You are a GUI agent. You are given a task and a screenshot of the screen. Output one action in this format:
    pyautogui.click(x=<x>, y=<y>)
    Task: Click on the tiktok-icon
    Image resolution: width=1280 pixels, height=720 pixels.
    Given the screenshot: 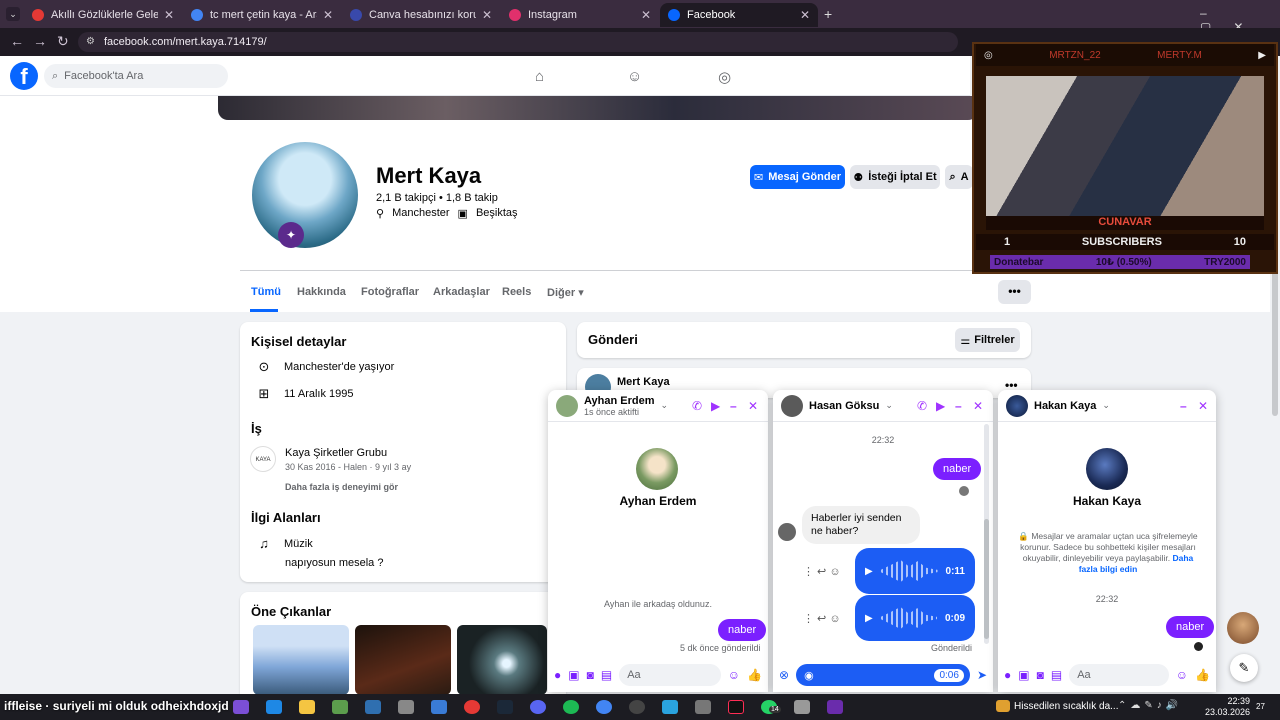 What is the action you would take?
    pyautogui.click(x=736, y=707)
    